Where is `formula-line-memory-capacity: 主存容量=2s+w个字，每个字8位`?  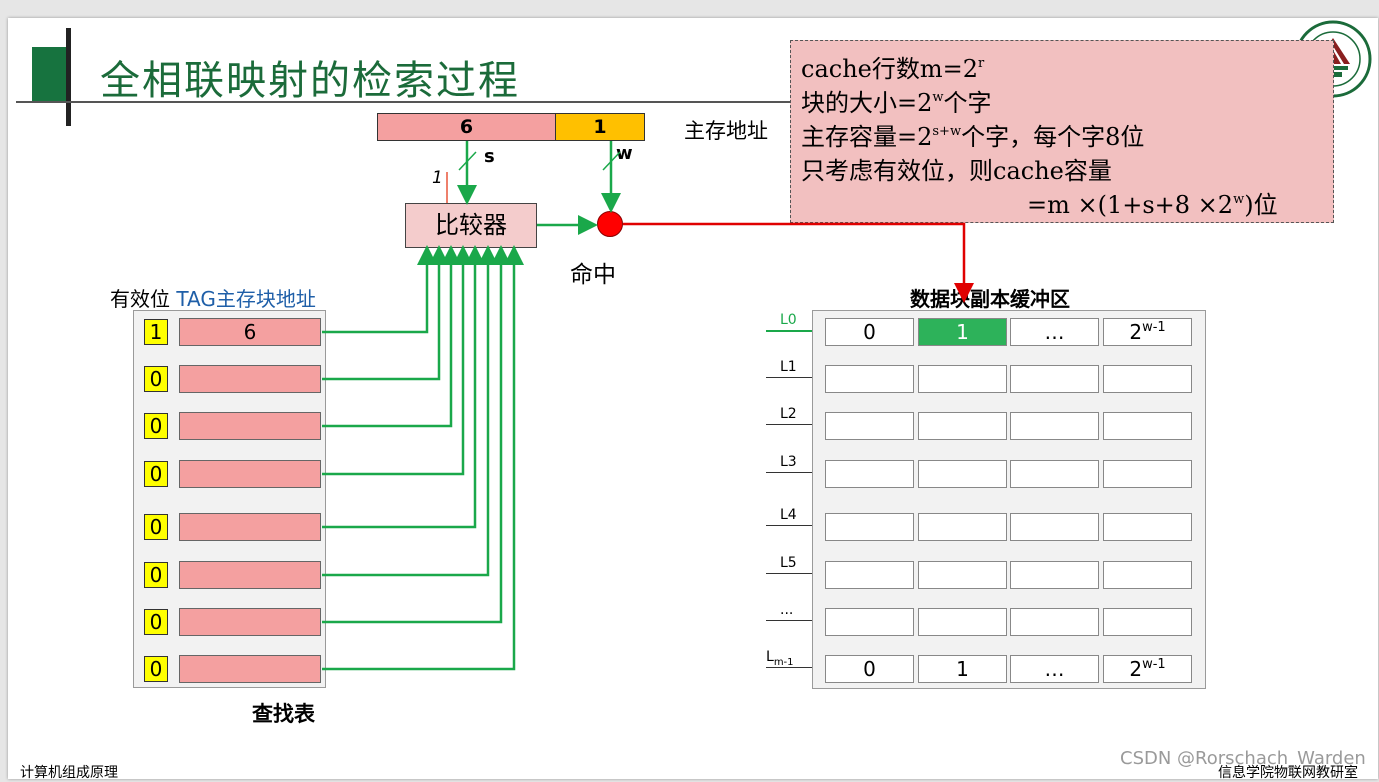
formula-line-memory-capacity: 主存容量=2s+w个字，每个字8位 is located at coordinates (973, 137).